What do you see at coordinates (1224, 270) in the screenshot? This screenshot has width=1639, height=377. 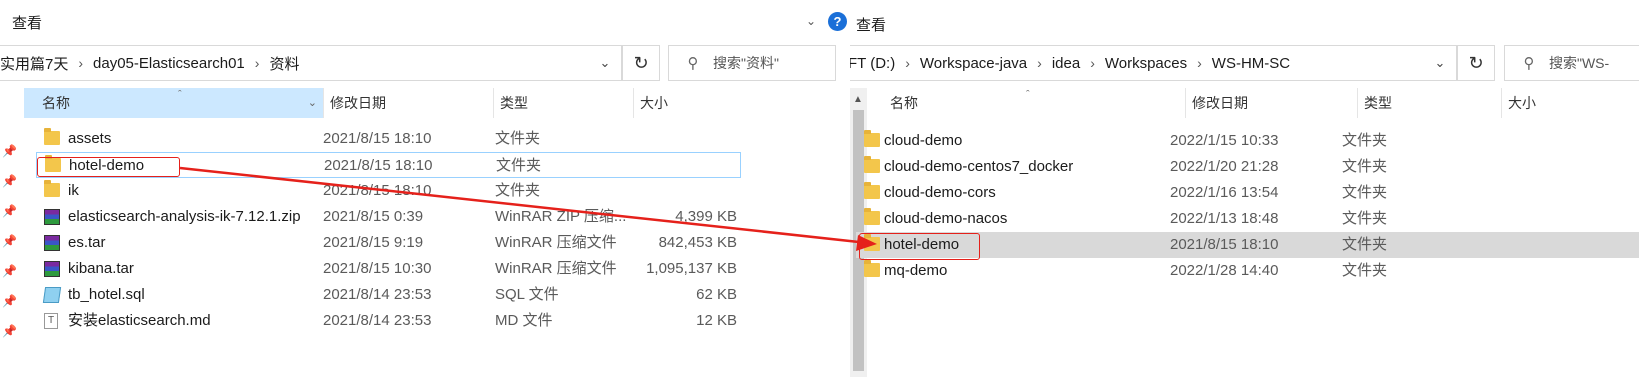 I see `file-date: 2022/1/28 14:40` at bounding box center [1224, 270].